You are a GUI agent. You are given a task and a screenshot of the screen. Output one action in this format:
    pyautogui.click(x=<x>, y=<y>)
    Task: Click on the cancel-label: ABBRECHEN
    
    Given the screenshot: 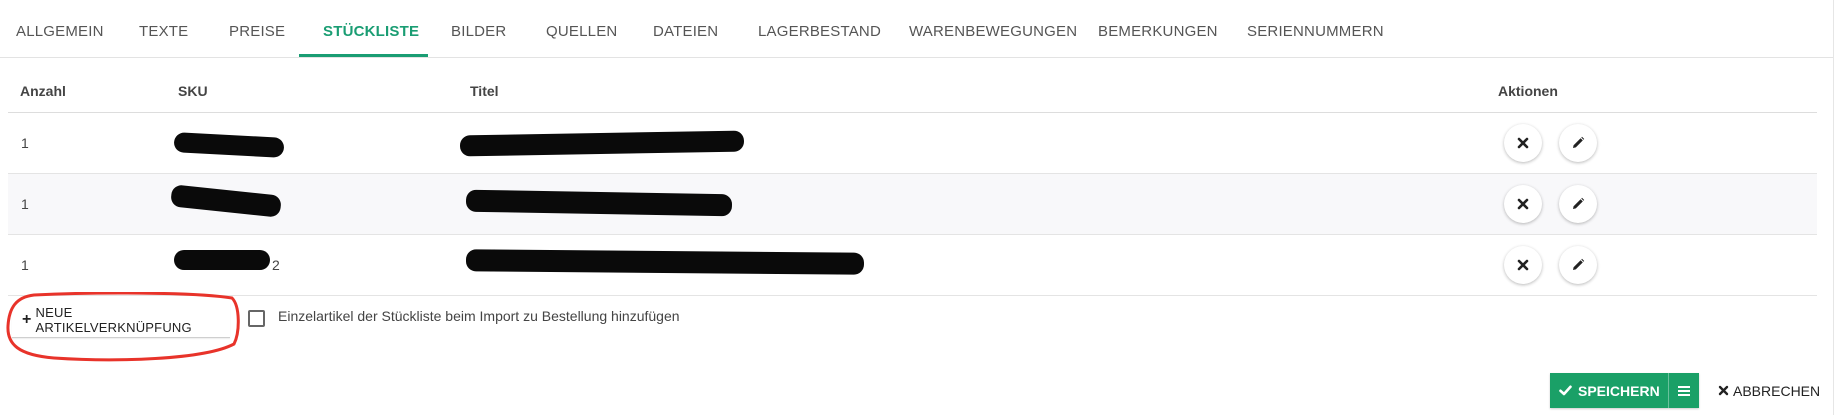 What is the action you would take?
    pyautogui.click(x=1777, y=390)
    